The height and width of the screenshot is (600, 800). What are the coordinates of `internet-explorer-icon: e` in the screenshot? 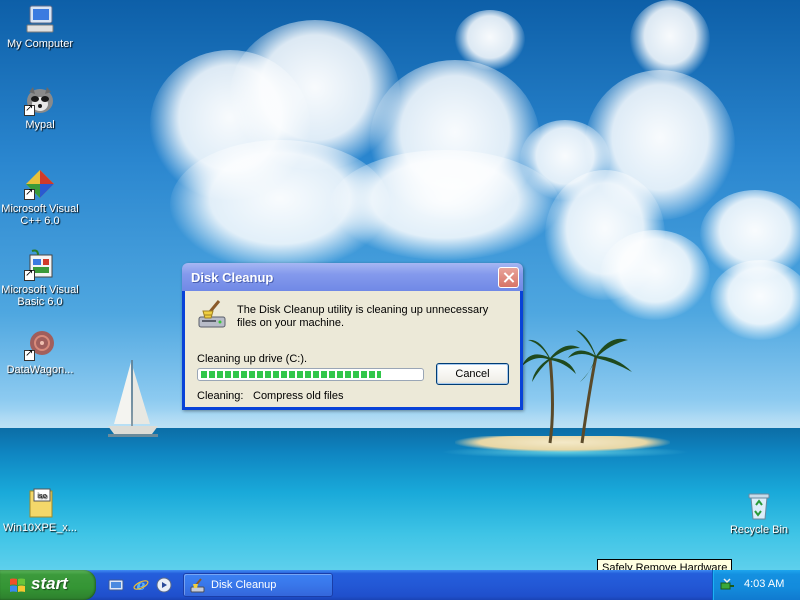 It's located at (141, 585).